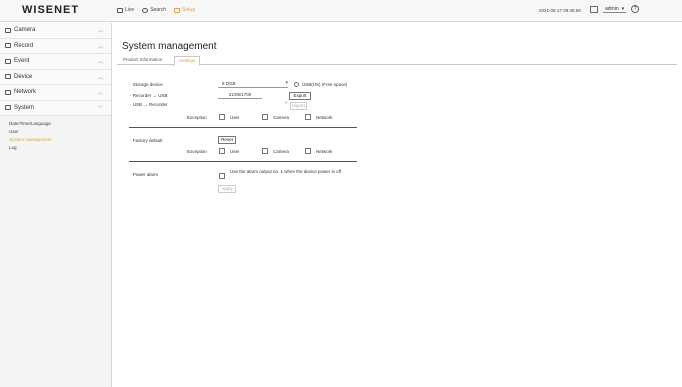 This screenshot has width=682, height=387. What do you see at coordinates (187, 61) in the screenshot?
I see `tab-settings: Settings` at bounding box center [187, 61].